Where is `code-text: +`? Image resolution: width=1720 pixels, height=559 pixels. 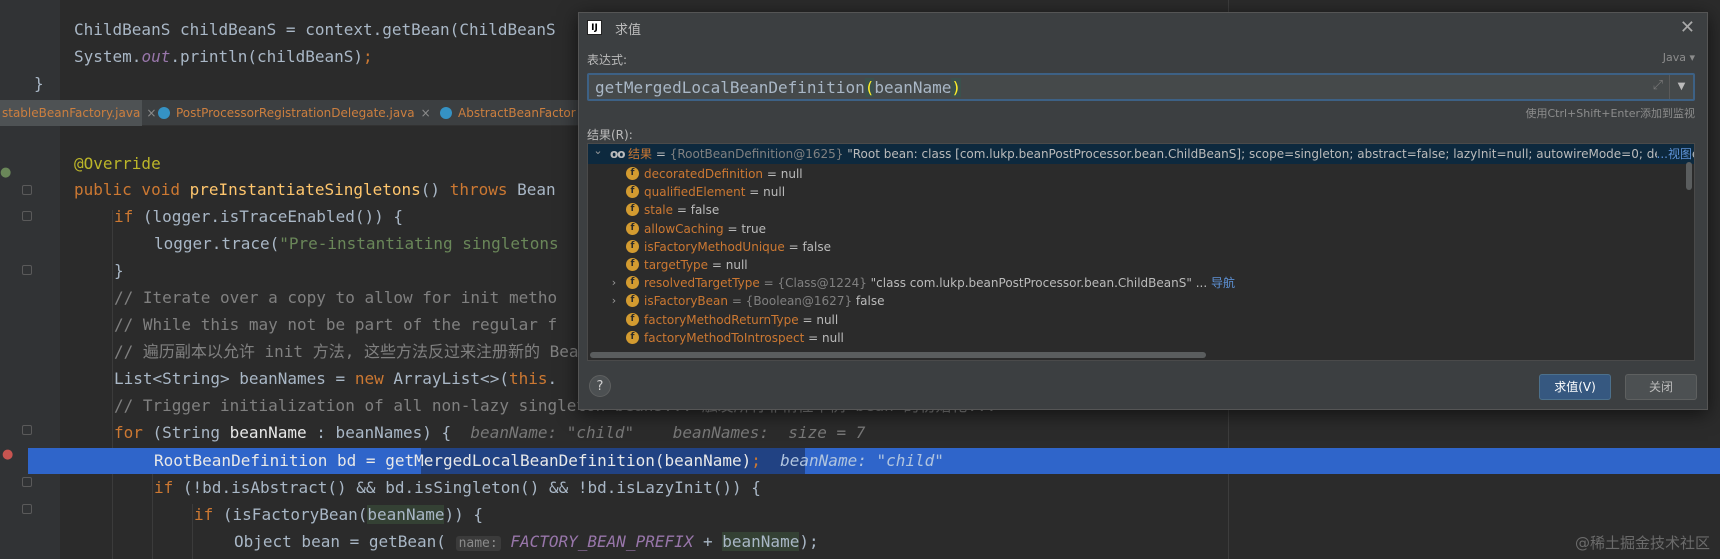 code-text: + is located at coordinates (708, 541).